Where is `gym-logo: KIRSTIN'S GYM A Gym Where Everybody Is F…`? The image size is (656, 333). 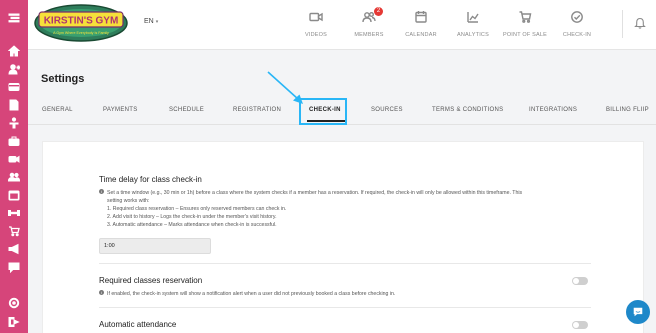 gym-logo: KIRSTIN'S GYM A Gym Where Everybody Is F… is located at coordinates (81, 23).